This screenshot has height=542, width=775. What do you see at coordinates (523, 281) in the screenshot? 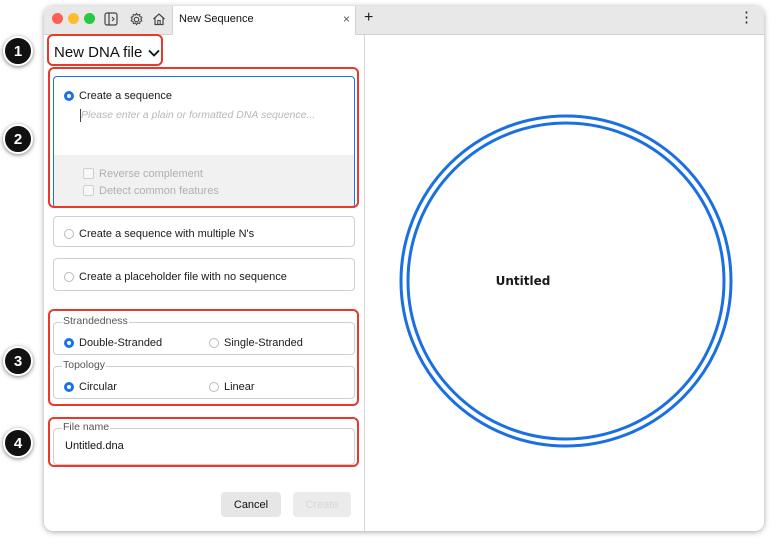
I see `map-title: Untitled` at bounding box center [523, 281].